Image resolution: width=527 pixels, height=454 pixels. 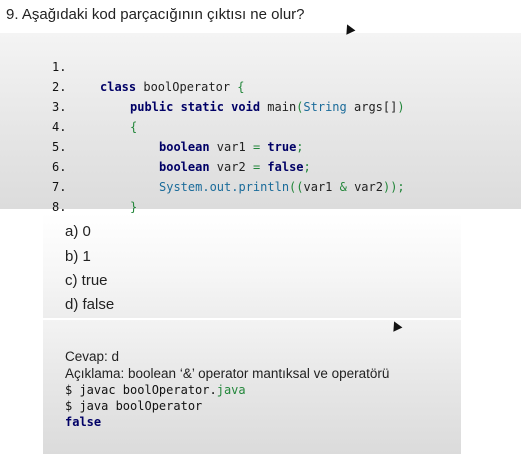 I want to click on option-b: b) 1, so click(x=78, y=256).